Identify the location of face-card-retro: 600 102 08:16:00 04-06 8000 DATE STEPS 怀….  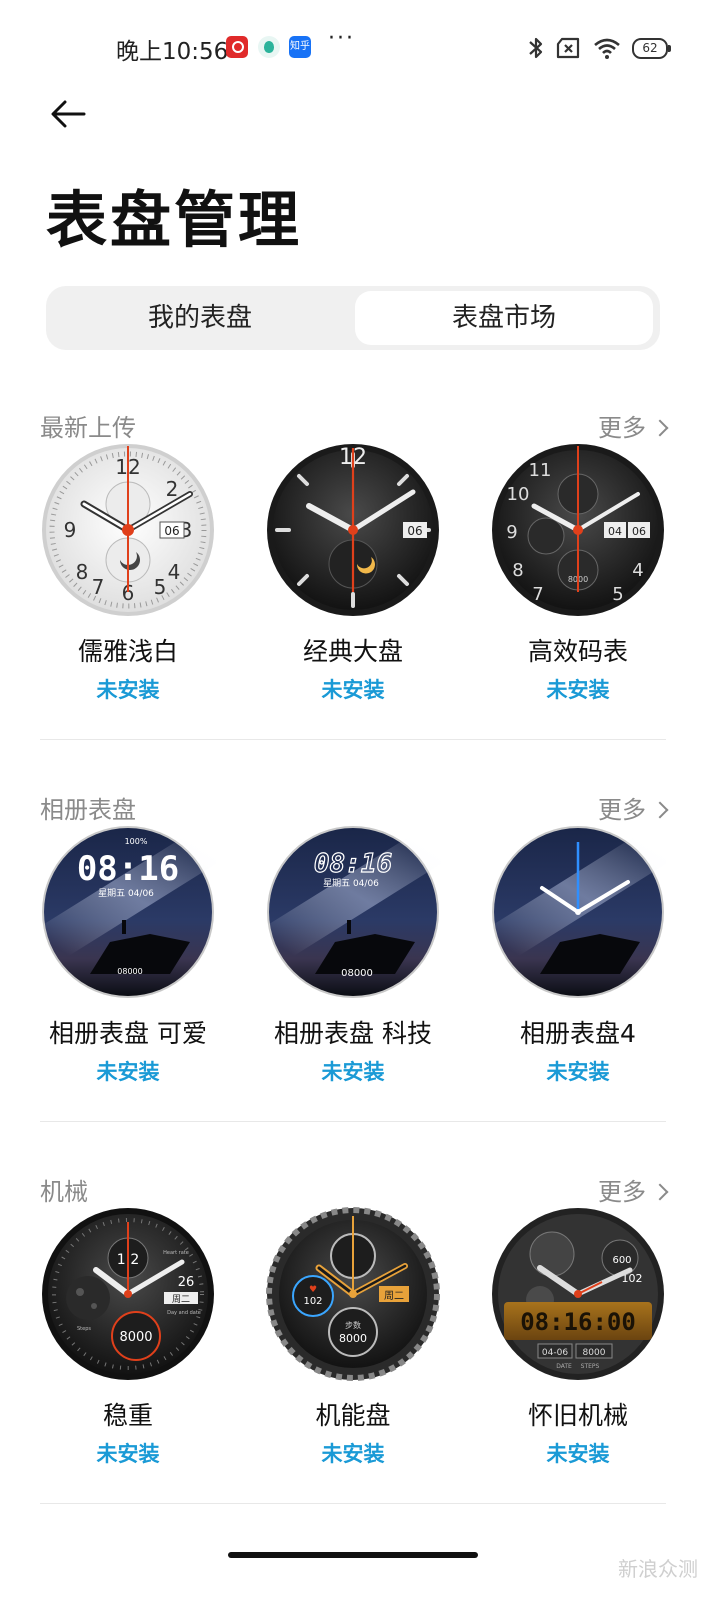
(578, 1337).